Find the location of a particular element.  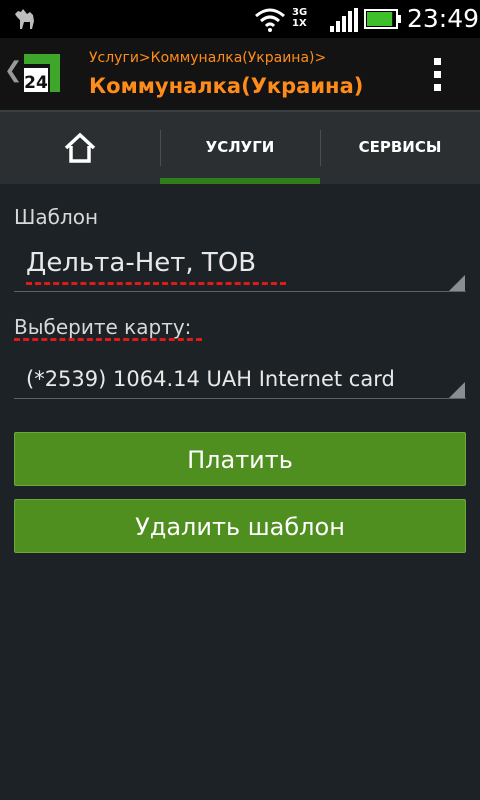

network-1x-label: 1X is located at coordinates (299, 23).